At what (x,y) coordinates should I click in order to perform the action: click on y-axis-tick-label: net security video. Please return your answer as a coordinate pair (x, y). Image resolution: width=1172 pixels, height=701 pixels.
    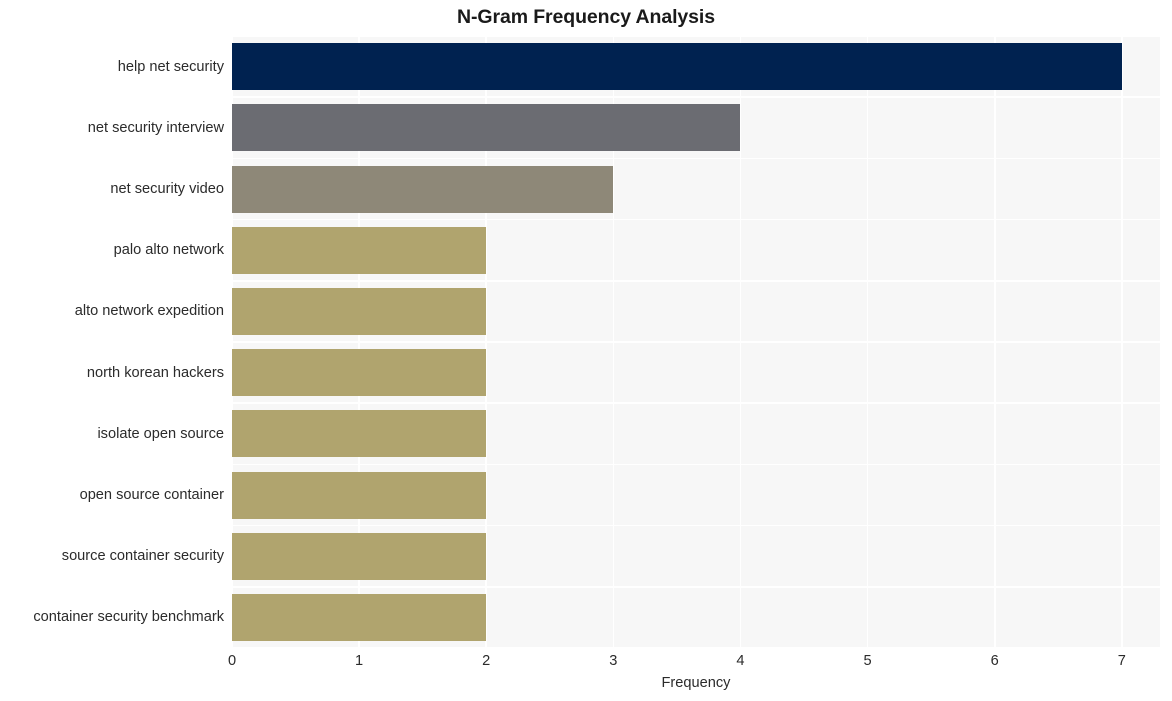
    Looking at the image, I should click on (167, 189).